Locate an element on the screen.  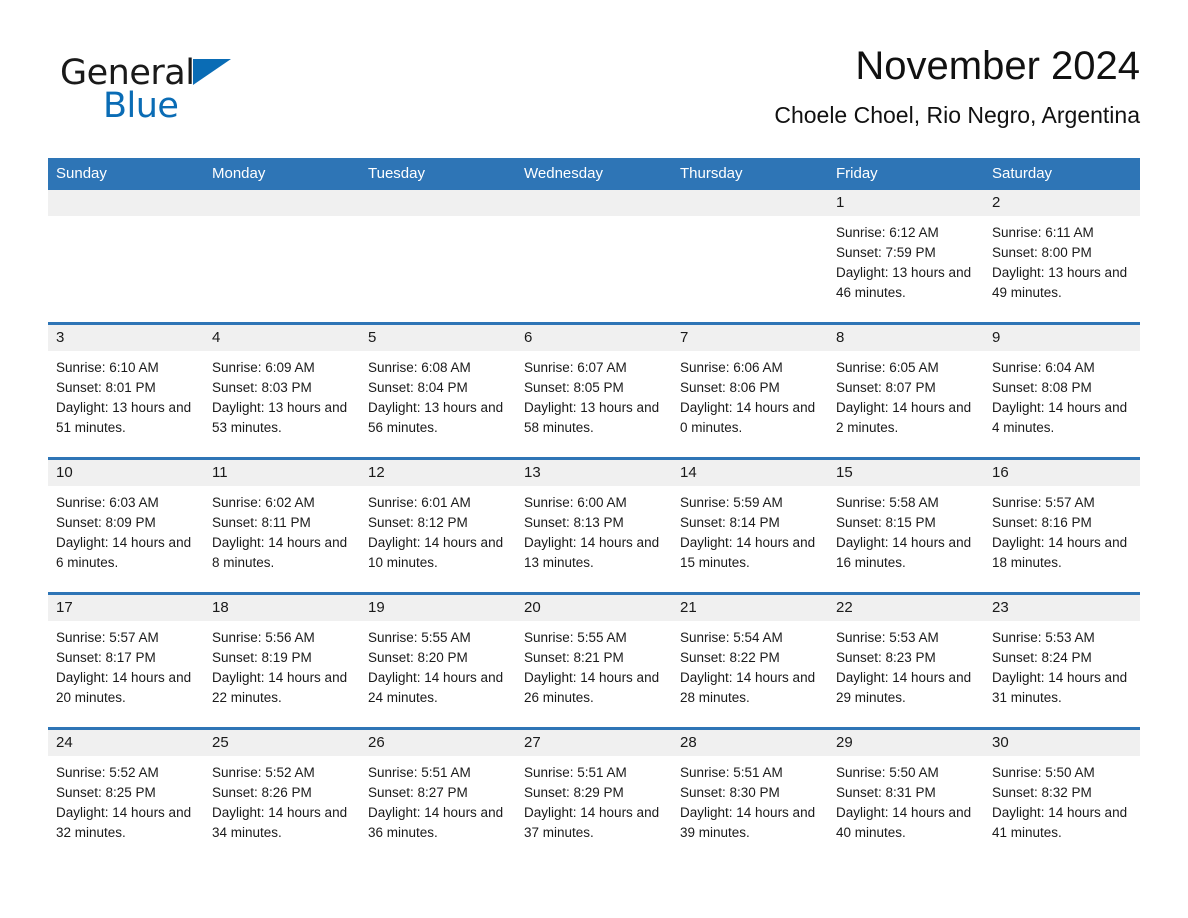
sunset-text: Sunset: 8:22 PM is located at coordinates (730, 657).